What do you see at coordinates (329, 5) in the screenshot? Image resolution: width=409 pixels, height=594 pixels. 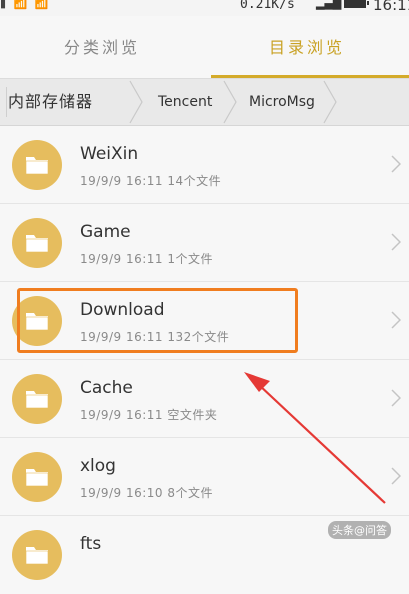 I see `signal-icon: ▂▄▆` at bounding box center [329, 5].